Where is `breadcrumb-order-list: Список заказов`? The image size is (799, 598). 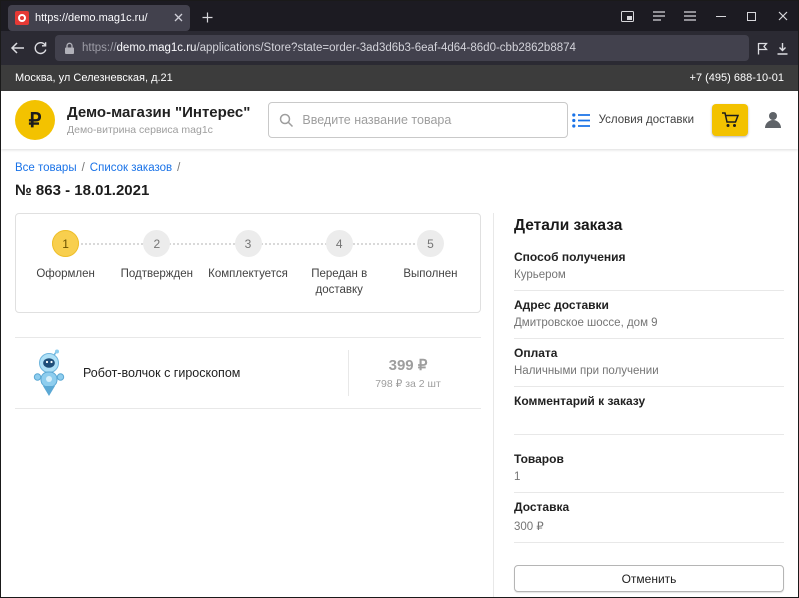
breadcrumb-order-list: Список заказов is located at coordinates (131, 168).